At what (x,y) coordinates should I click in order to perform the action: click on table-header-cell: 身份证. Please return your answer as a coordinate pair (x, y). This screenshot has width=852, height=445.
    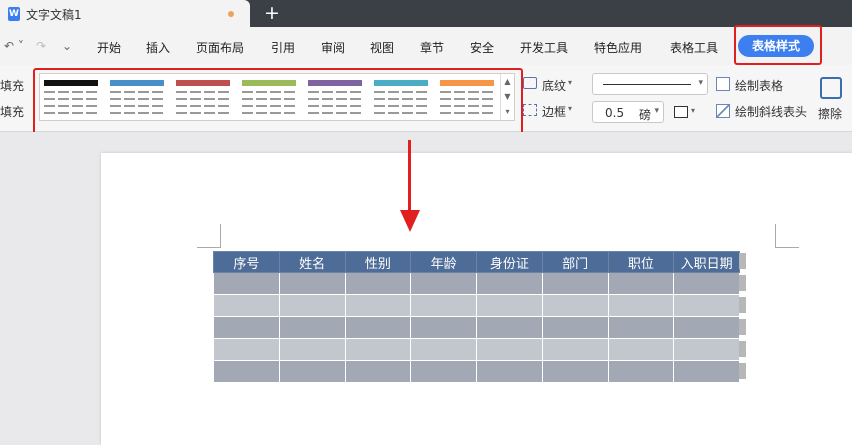
    Looking at the image, I should click on (509, 262).